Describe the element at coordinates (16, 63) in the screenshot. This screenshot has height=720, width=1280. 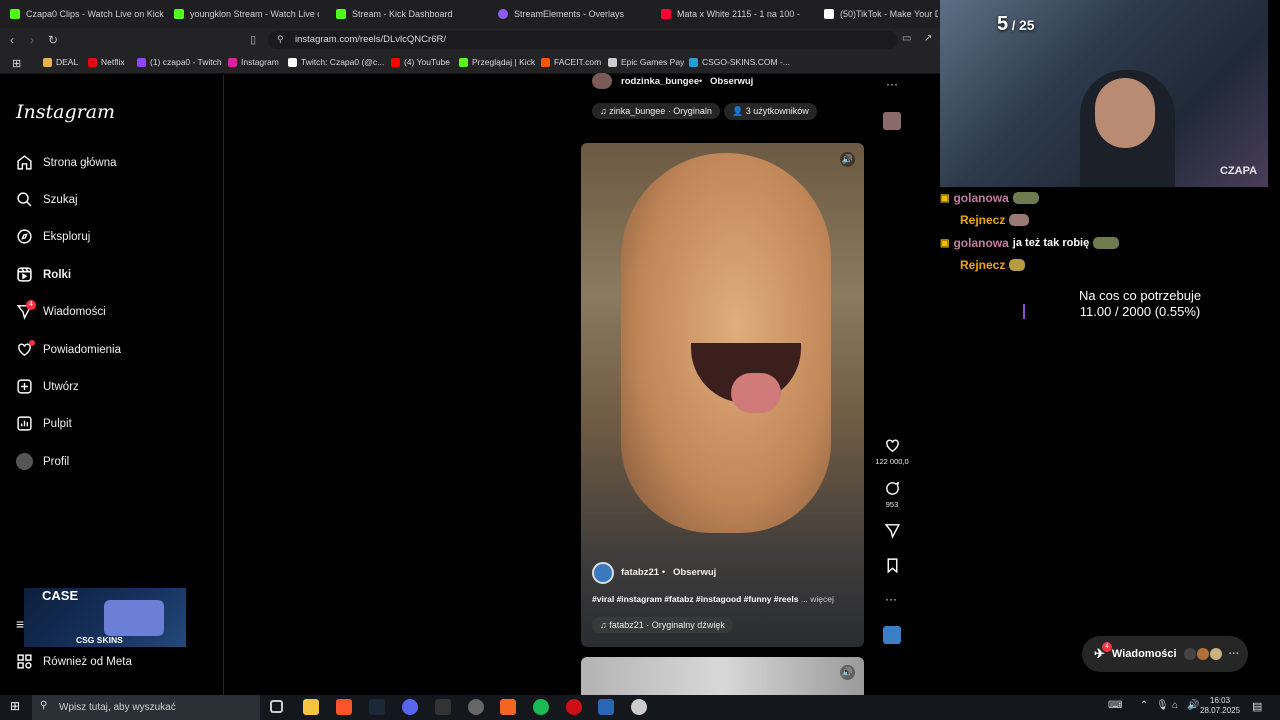
I see `apps-grid-icon: ⊞` at that location.